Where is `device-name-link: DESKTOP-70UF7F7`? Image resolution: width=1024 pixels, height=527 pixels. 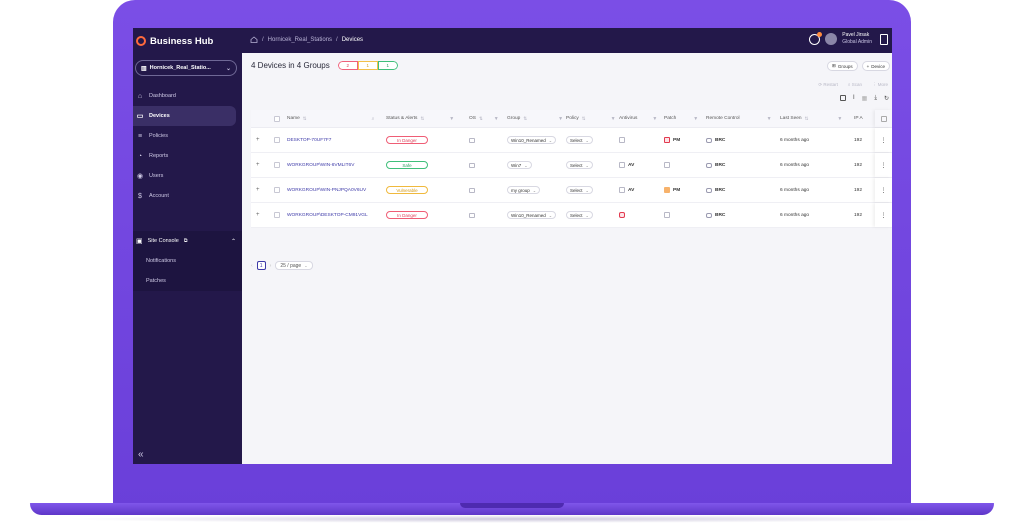 device-name-link: DESKTOP-70UF7F7 is located at coordinates (309, 140).